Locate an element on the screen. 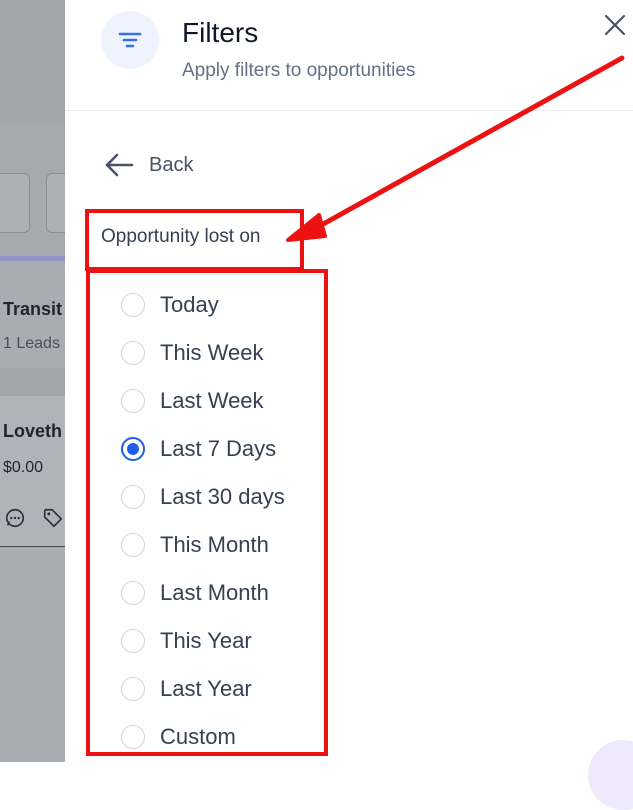  panel-header: Filters Apply filters to opportunities is located at coordinates (349, 55).